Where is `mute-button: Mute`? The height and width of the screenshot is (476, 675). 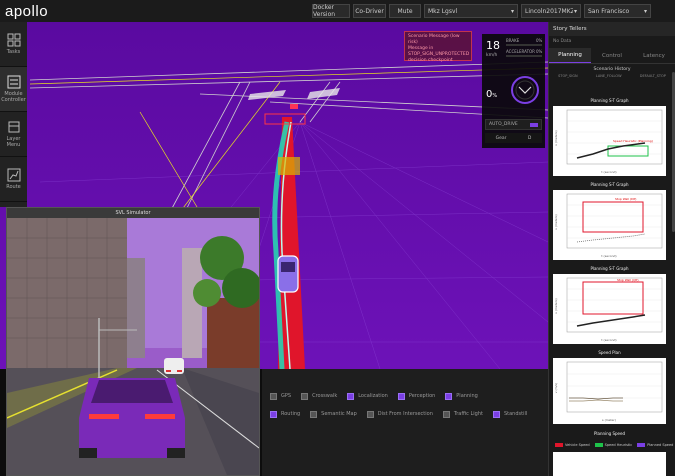 mute-button: Mute is located at coordinates (405, 11).